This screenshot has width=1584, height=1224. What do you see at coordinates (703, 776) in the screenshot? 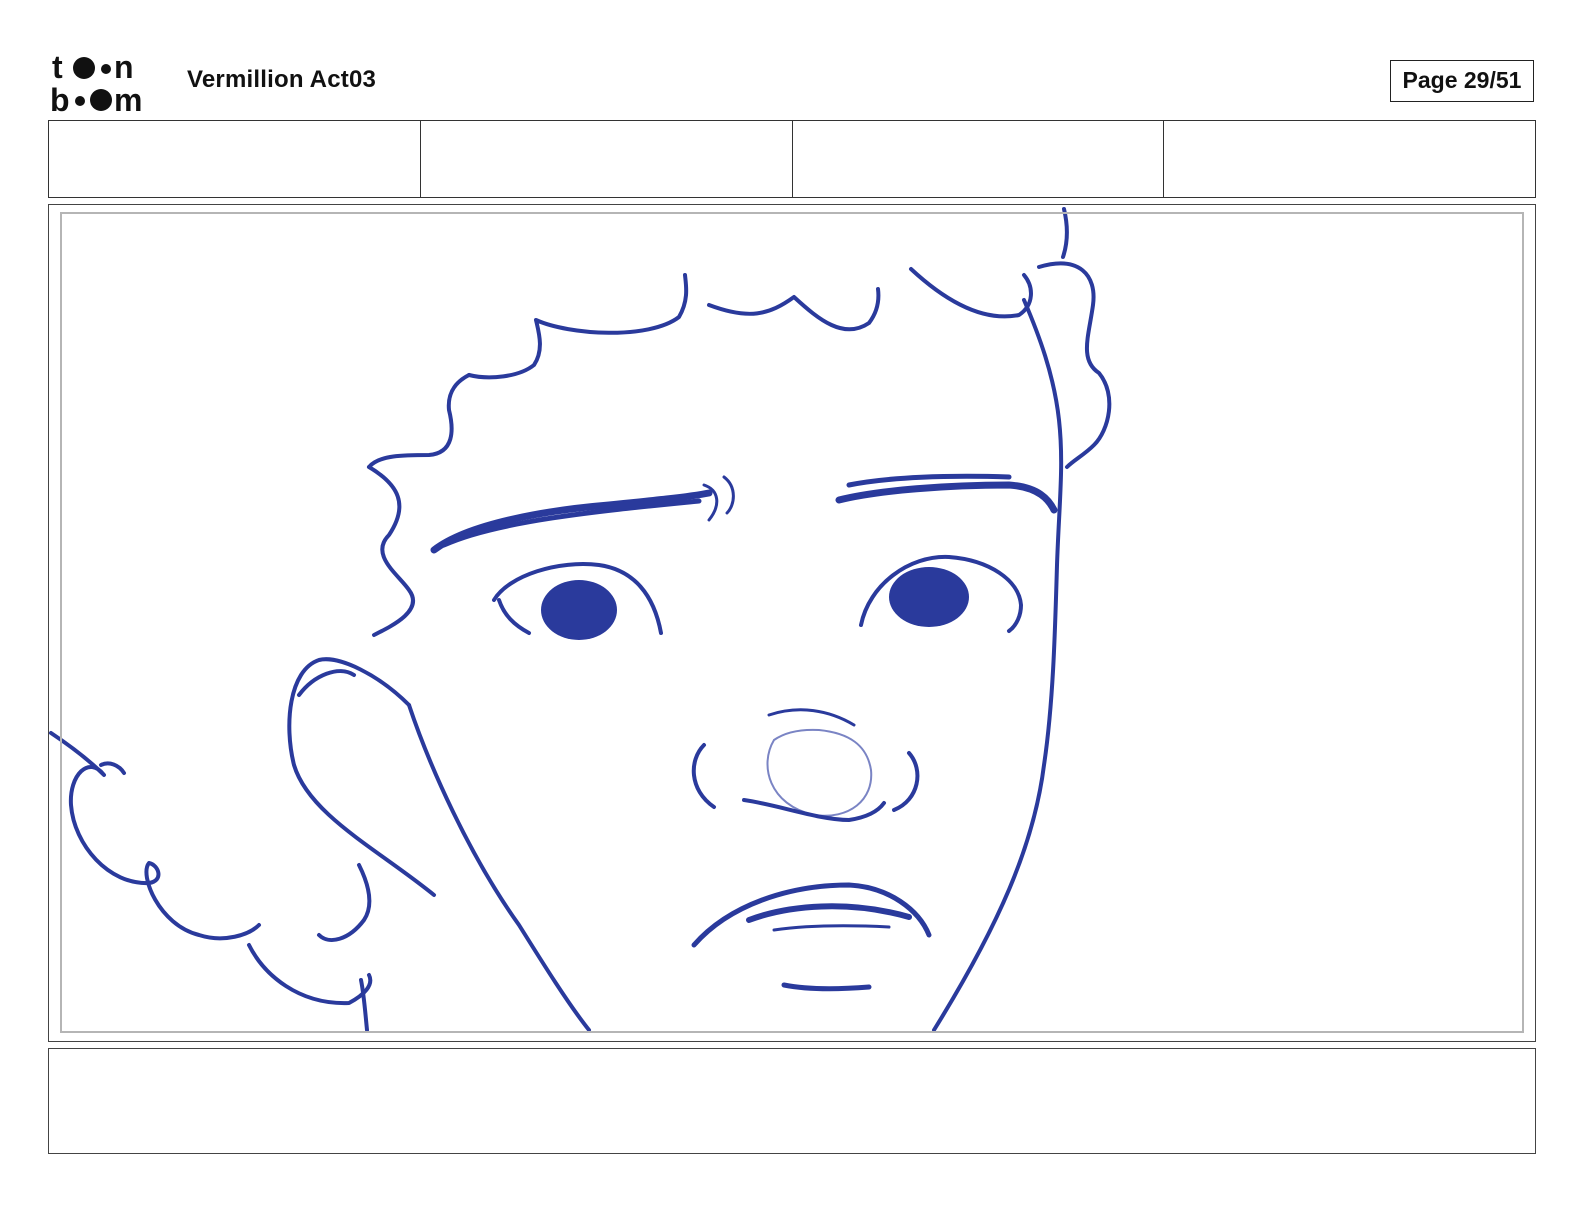
I see `nose-left` at bounding box center [703, 776].